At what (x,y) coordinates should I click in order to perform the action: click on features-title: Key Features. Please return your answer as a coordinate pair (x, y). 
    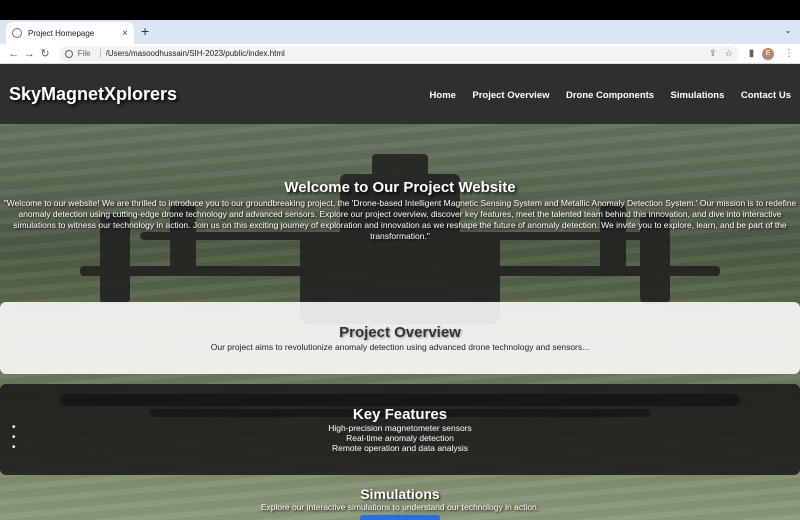
    Looking at the image, I should click on (400, 414).